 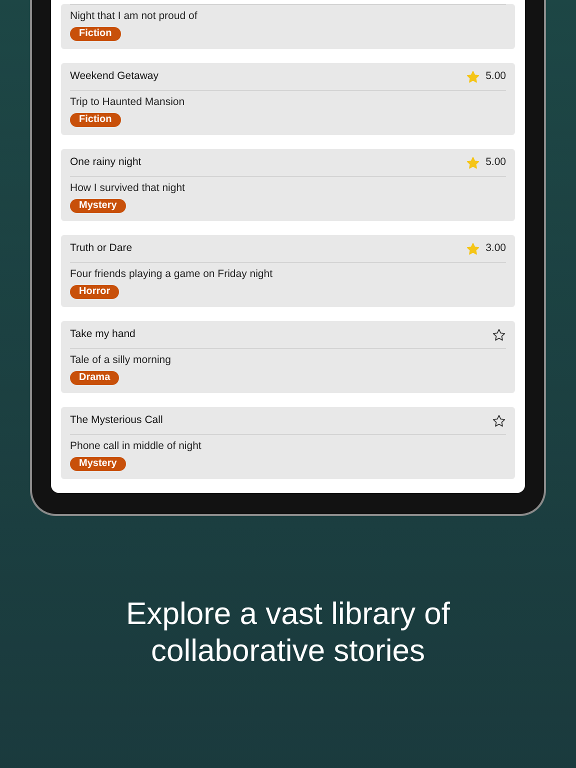 I want to click on story-description: Tale of a silly morning, so click(x=121, y=360).